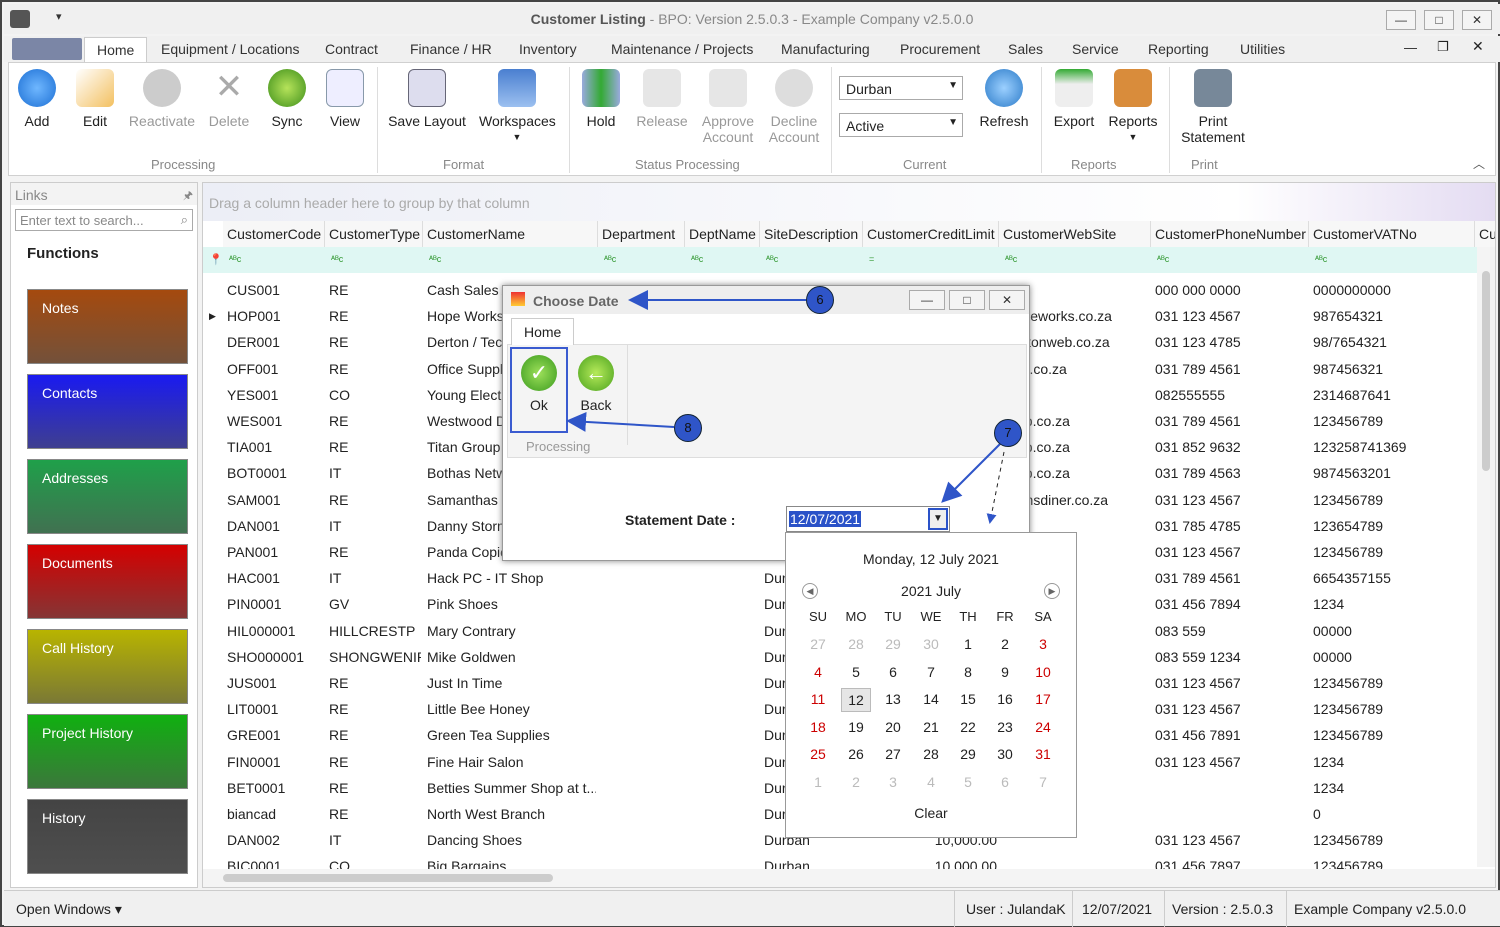 Image resolution: width=1500 pixels, height=927 pixels. I want to click on annotation-arrows, so click(785, 407).